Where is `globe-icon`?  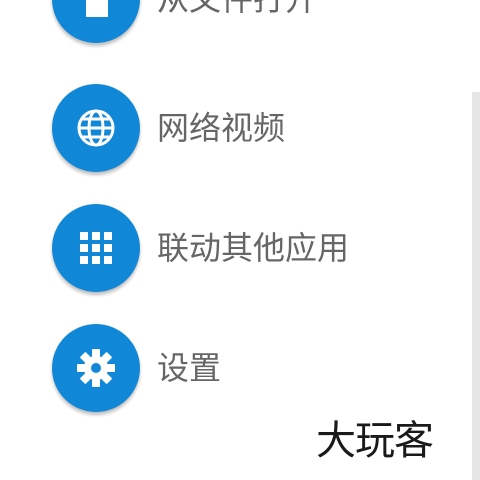 globe-icon is located at coordinates (96, 128).